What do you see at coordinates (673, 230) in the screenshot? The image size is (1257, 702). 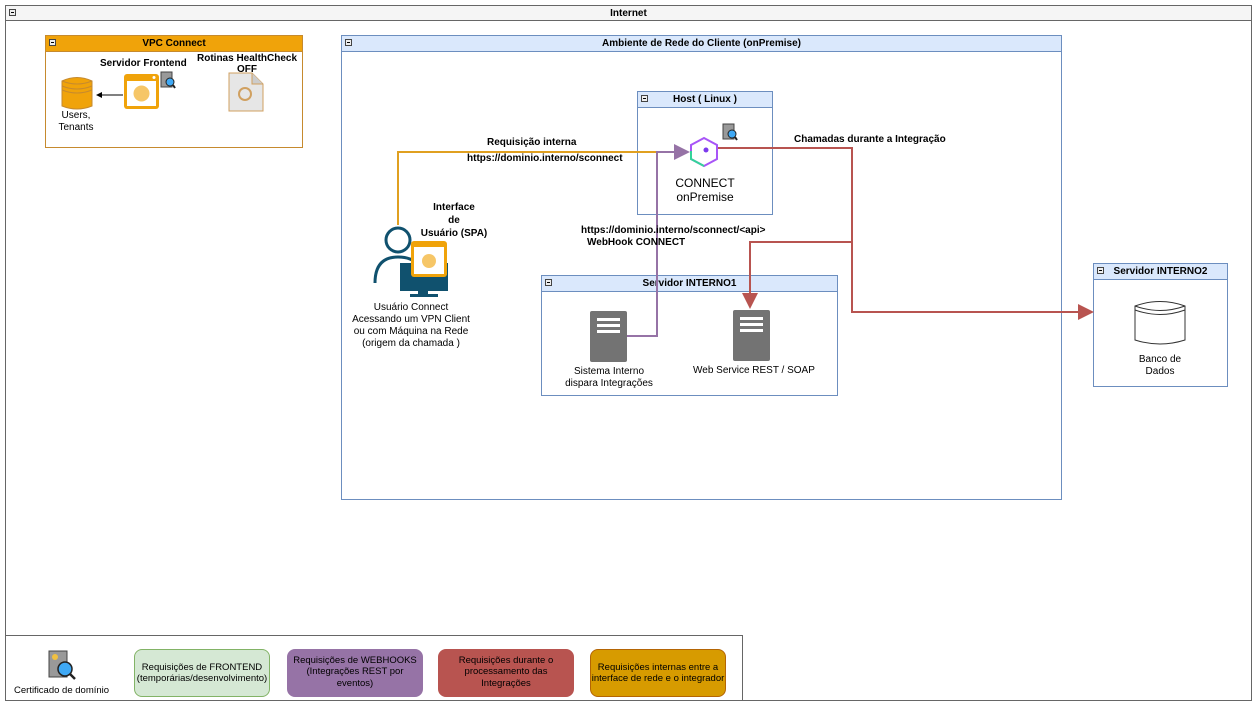 I see `webhook-url-label: https://dominio.interno/sconnect/<api>` at bounding box center [673, 230].